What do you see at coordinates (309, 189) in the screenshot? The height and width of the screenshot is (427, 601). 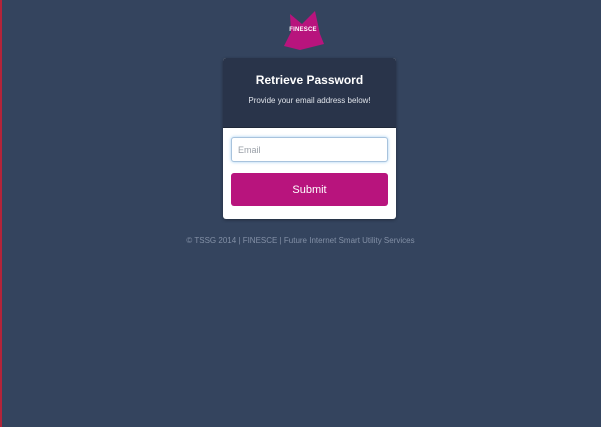 I see `submit-button: Submit` at bounding box center [309, 189].